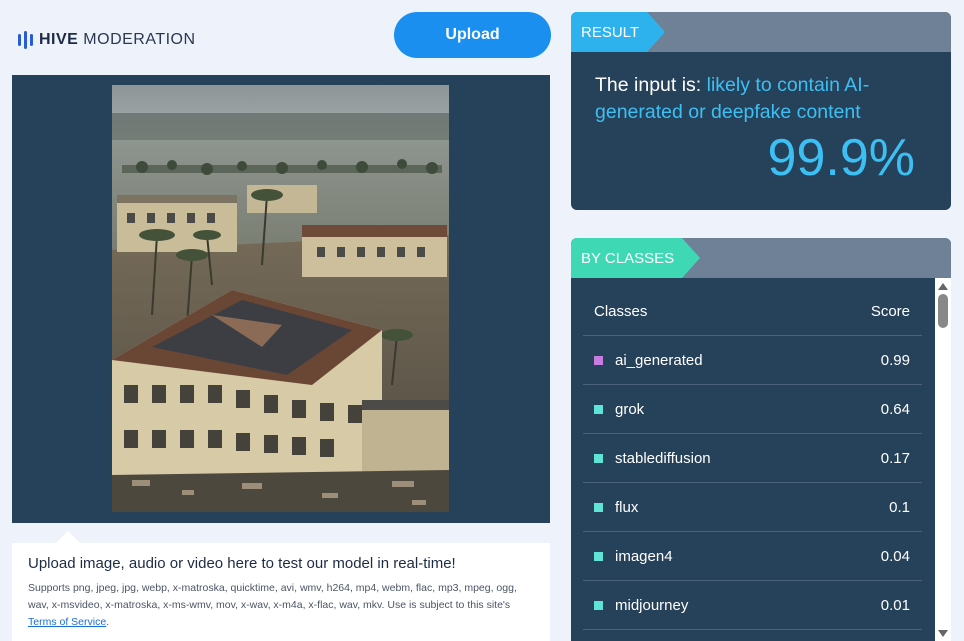  I want to click on scroll-thumb, so click(943, 311).